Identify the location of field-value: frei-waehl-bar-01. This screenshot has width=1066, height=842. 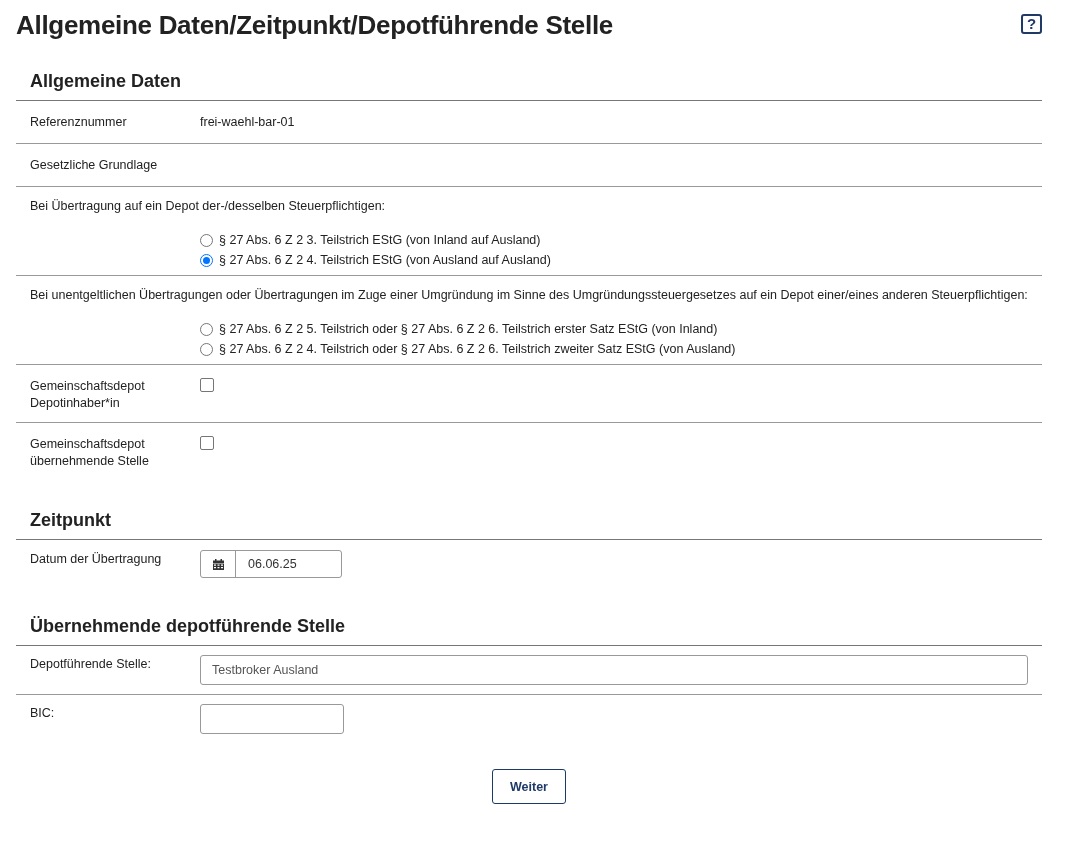
(248, 122).